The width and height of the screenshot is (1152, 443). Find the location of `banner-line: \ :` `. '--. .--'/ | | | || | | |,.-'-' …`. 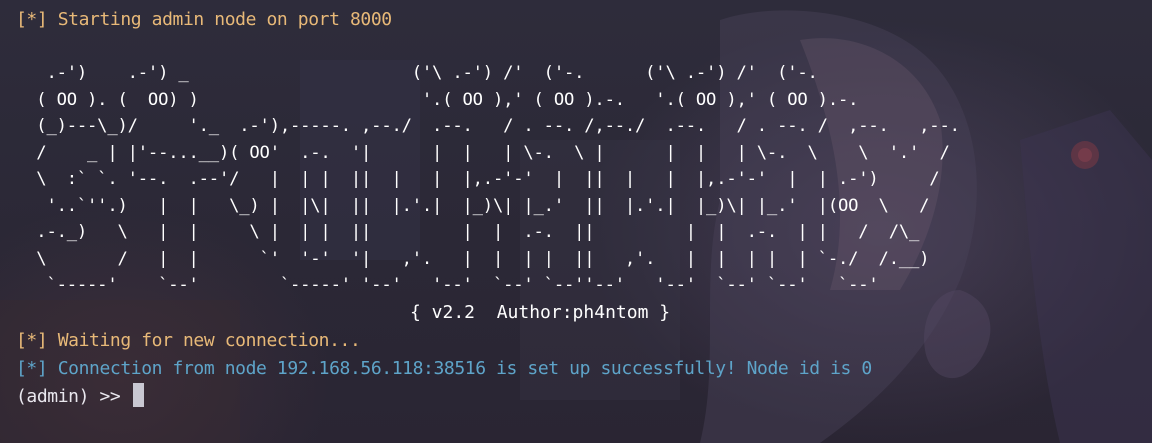

banner-line: \ :` `. '--. .--'/ | | | || | | |,.-'-' … is located at coordinates (478, 179).